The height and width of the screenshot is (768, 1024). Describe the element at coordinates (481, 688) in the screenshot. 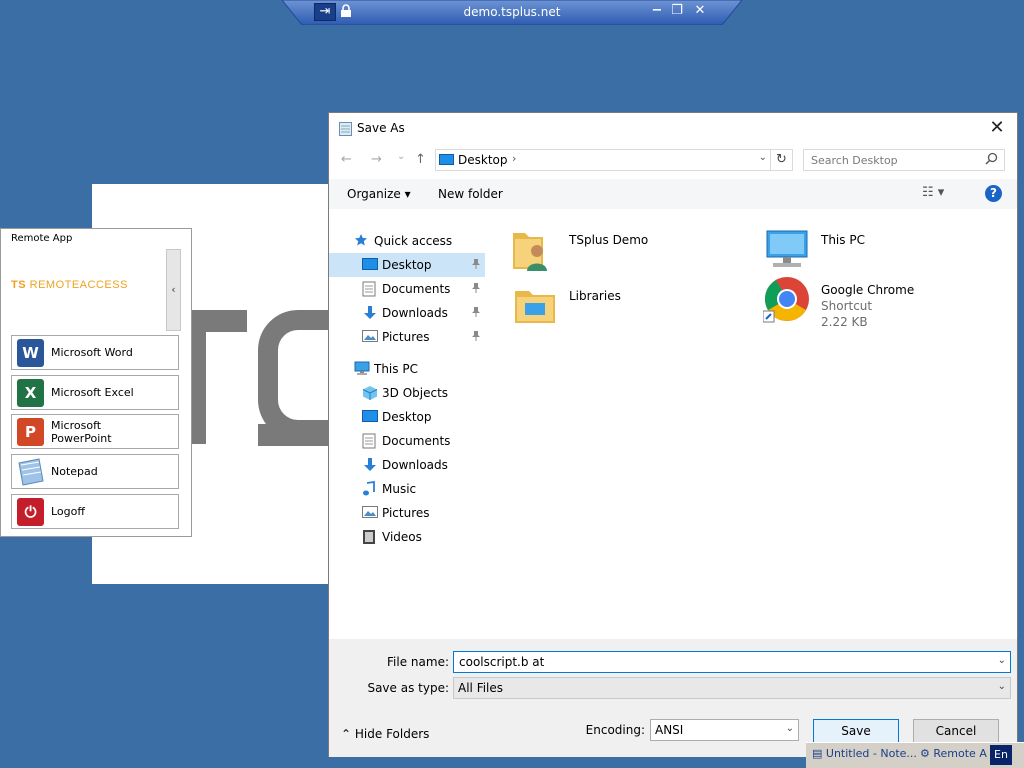

I see `save-as-type-value: All Files` at that location.